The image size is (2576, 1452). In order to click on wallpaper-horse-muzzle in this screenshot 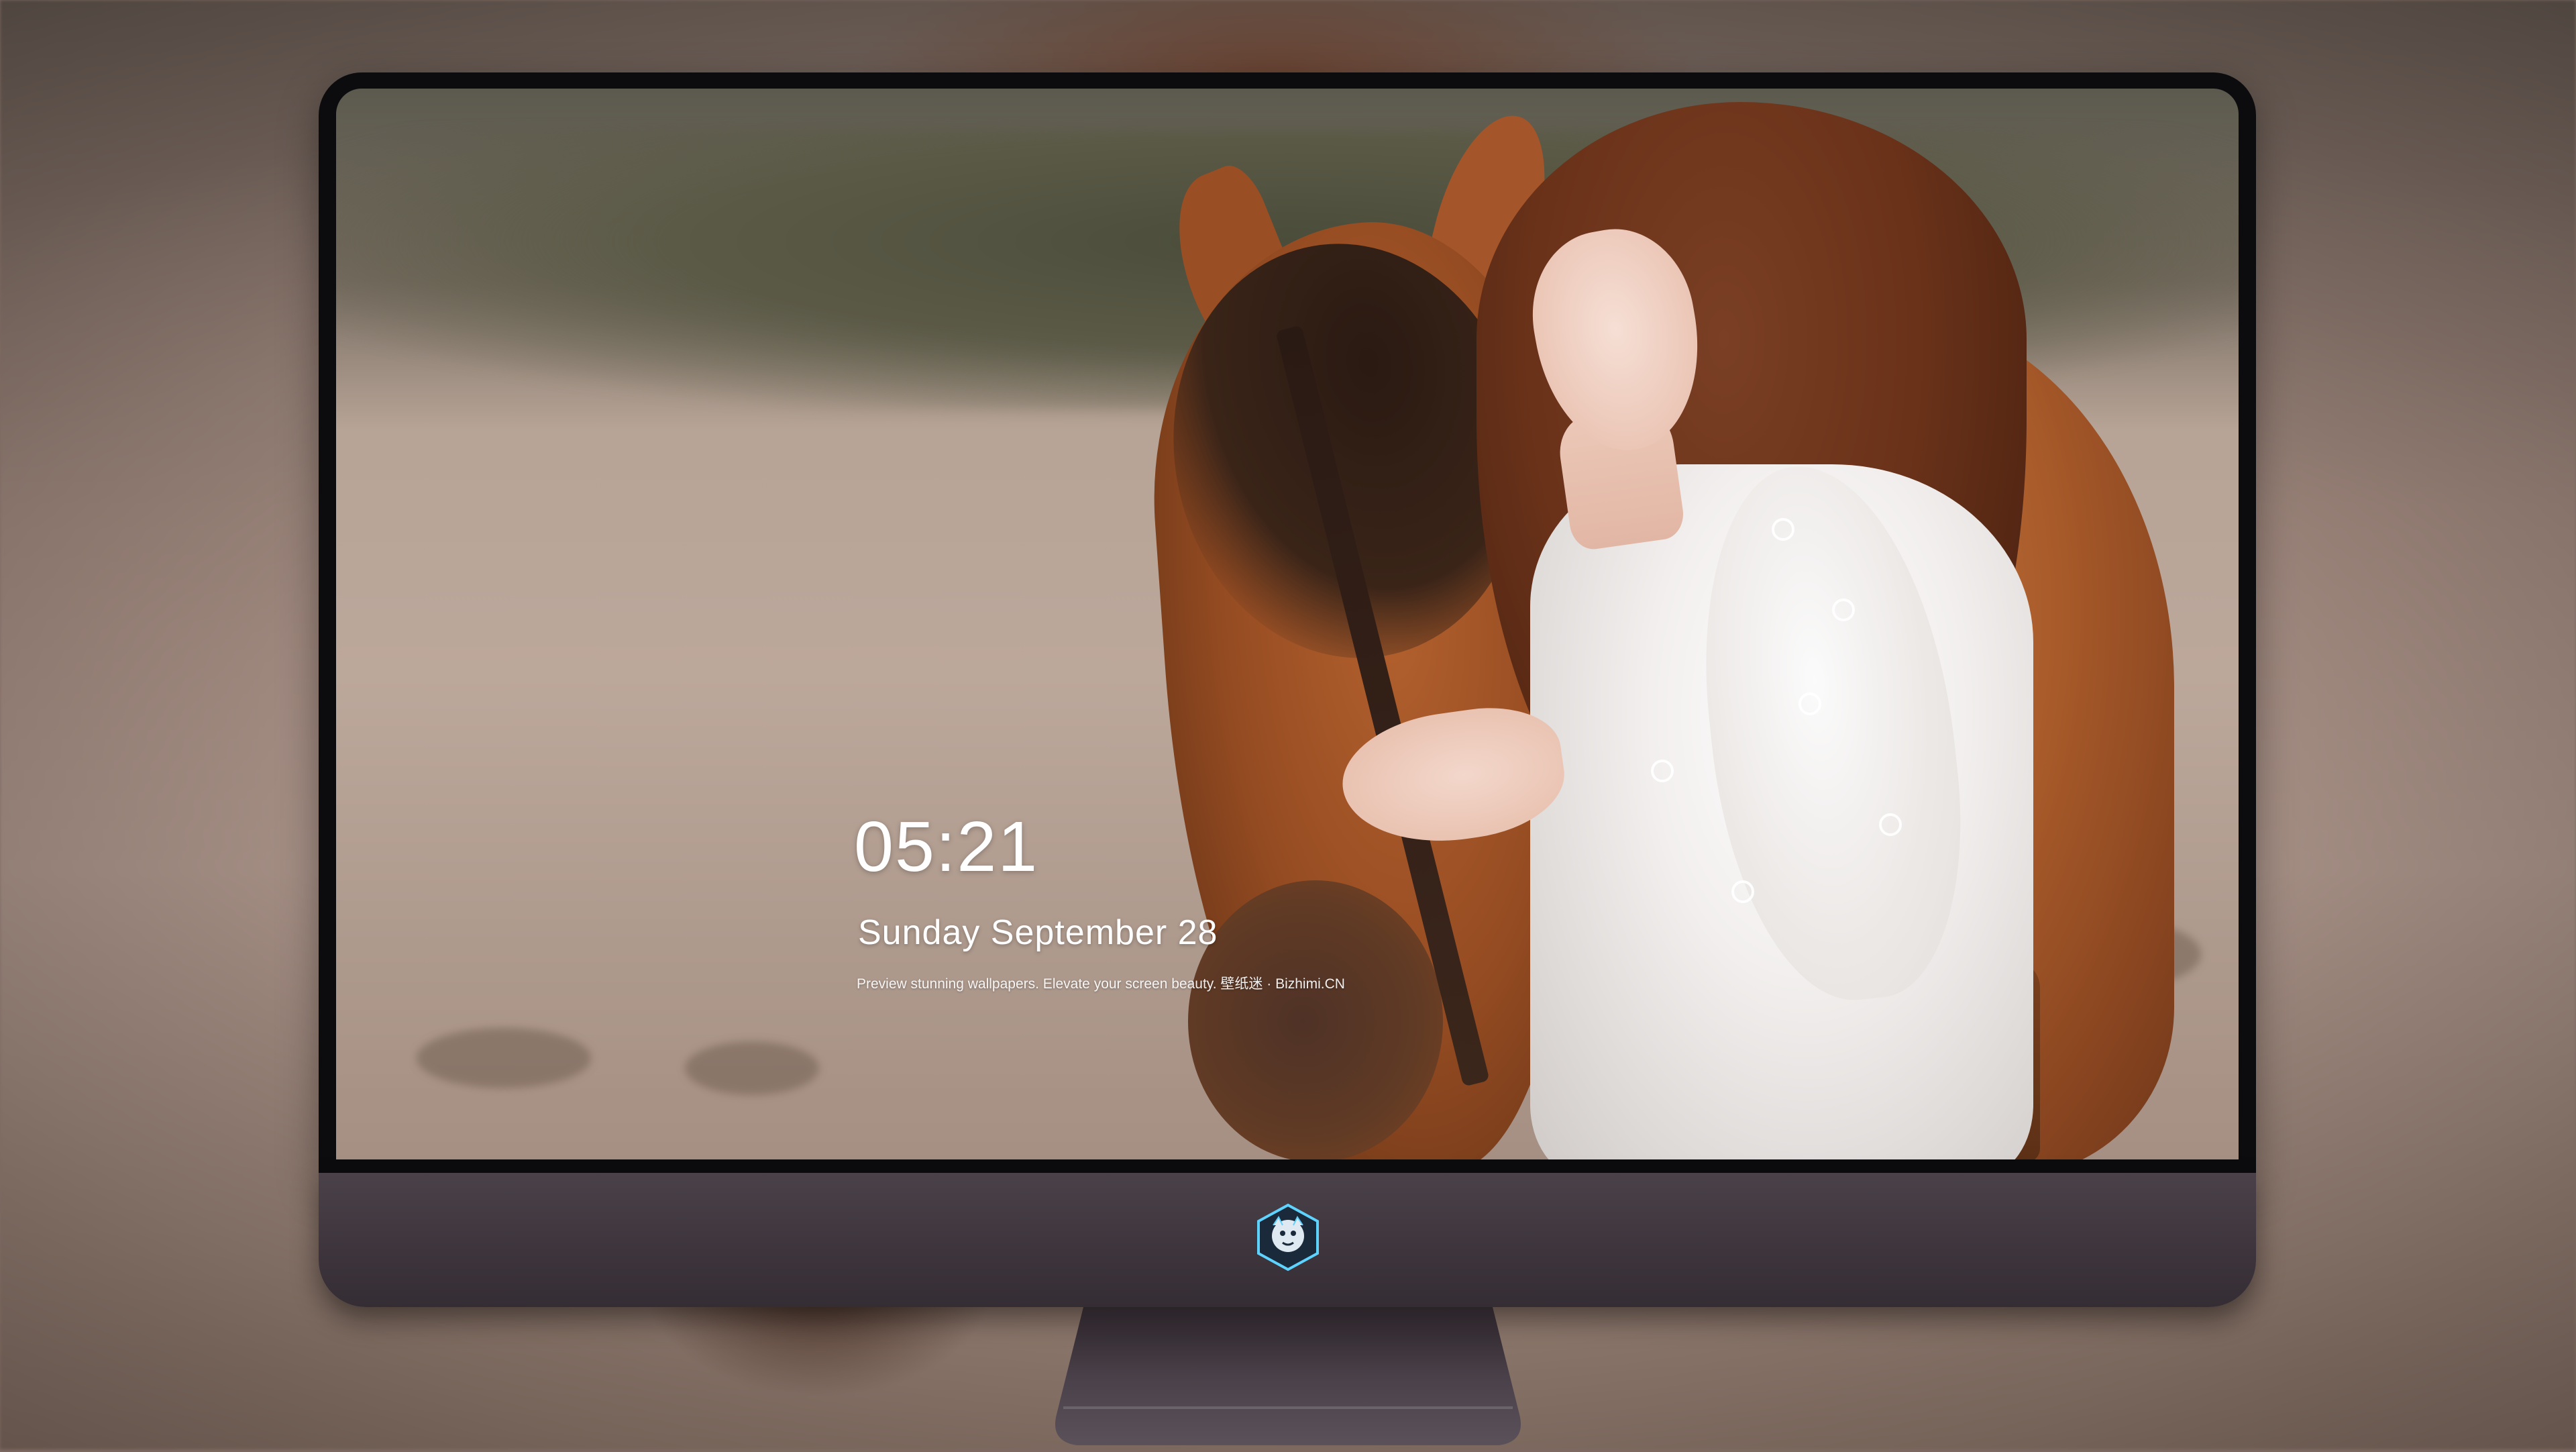, I will do `click(1315, 1020)`.